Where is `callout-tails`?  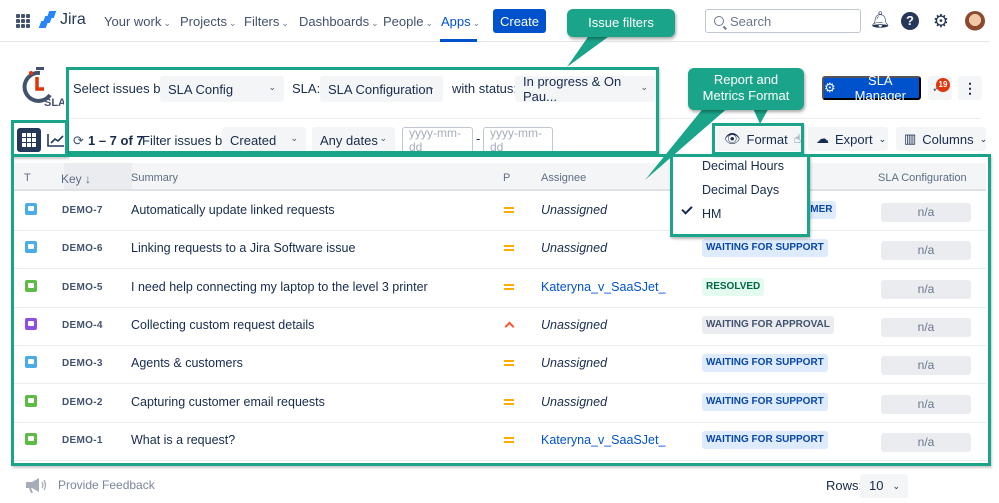 callout-tails is located at coordinates (668, 107).